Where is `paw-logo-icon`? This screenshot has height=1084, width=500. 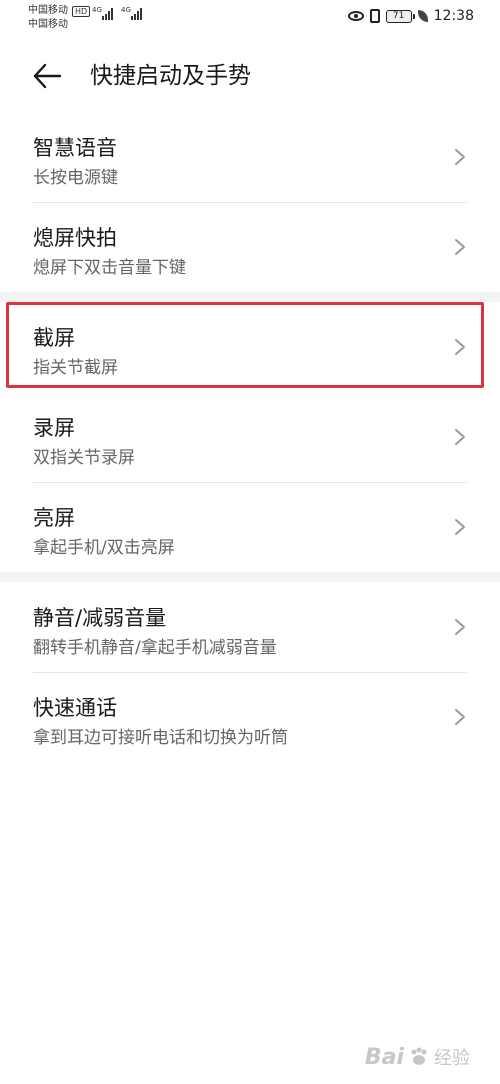
paw-logo-icon is located at coordinates (419, 1056).